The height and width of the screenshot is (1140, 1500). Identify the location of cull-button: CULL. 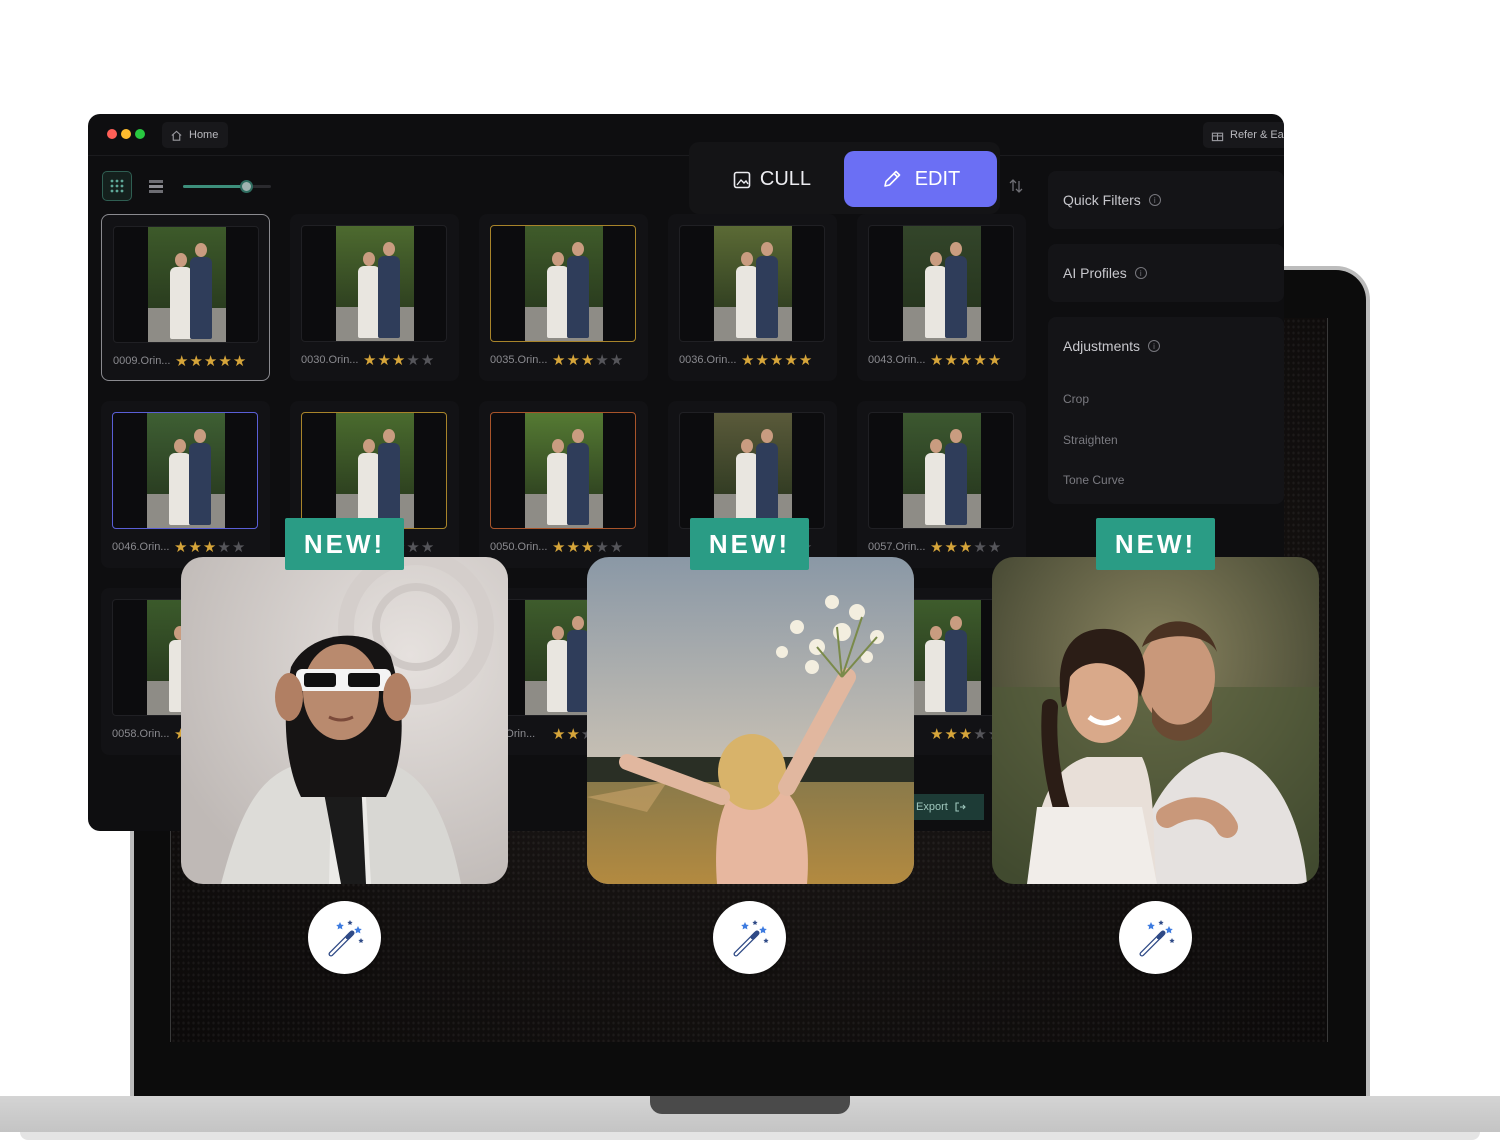
(771, 179).